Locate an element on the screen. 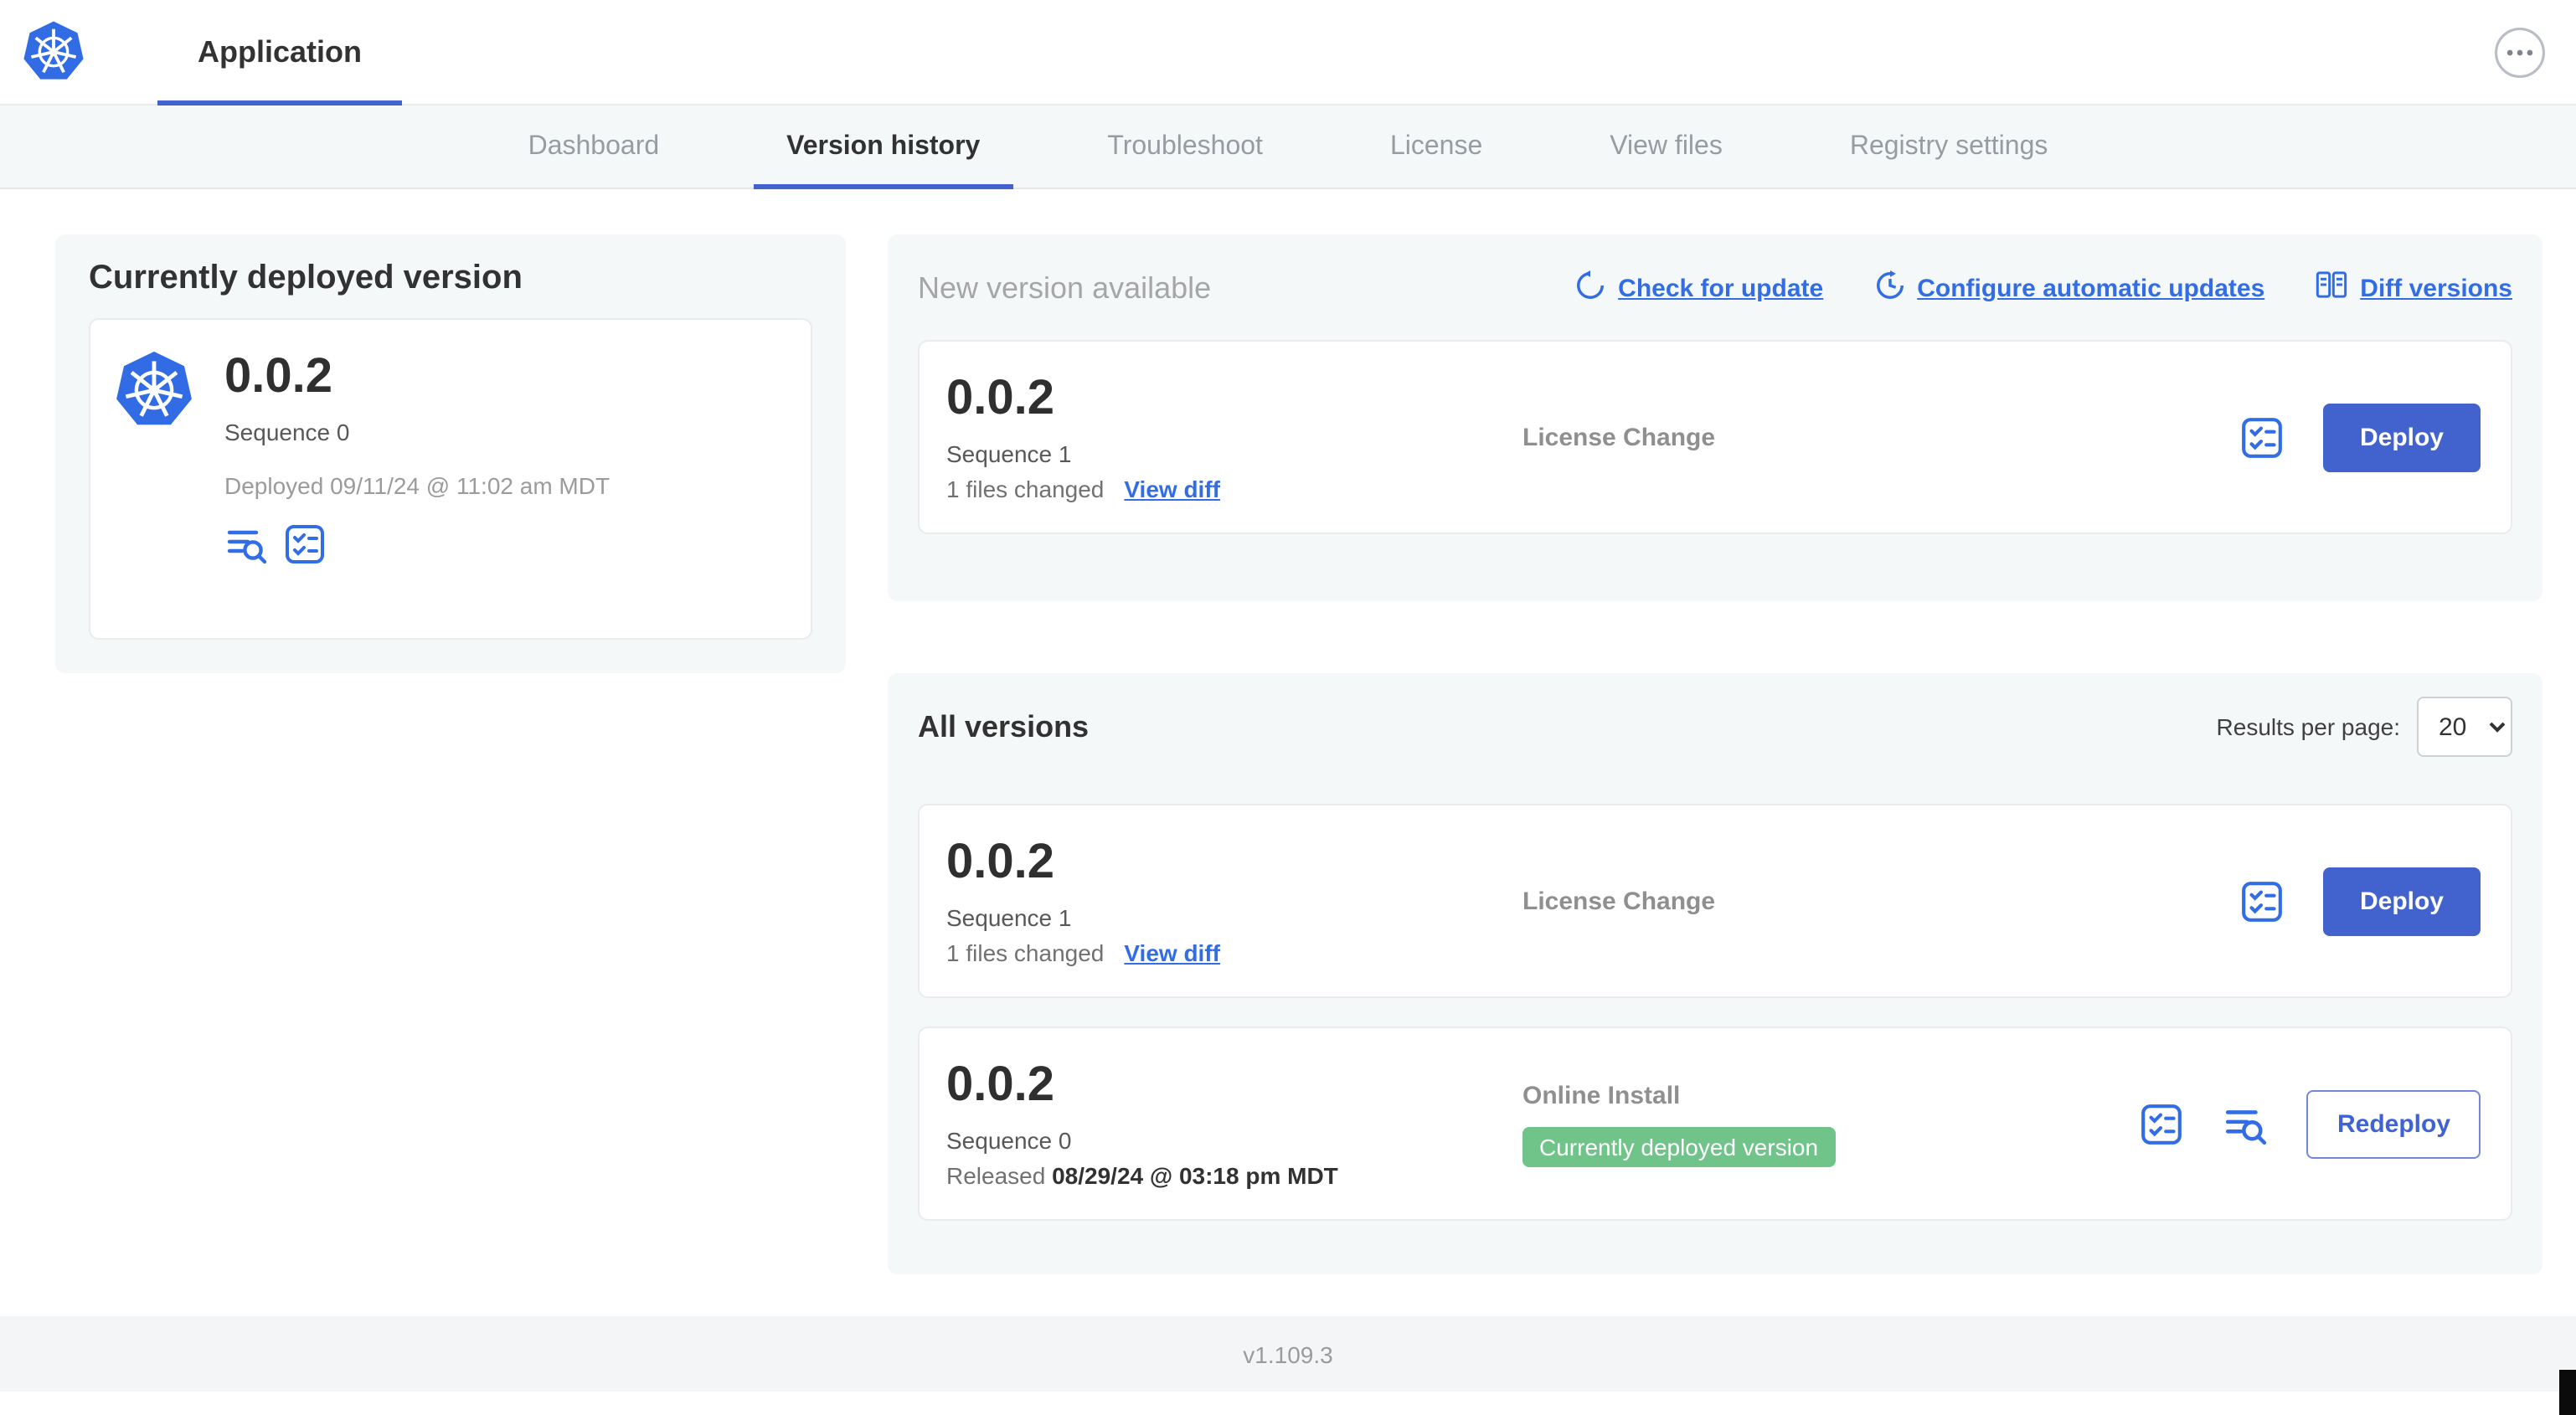  tab-license: License is located at coordinates (1436, 146).